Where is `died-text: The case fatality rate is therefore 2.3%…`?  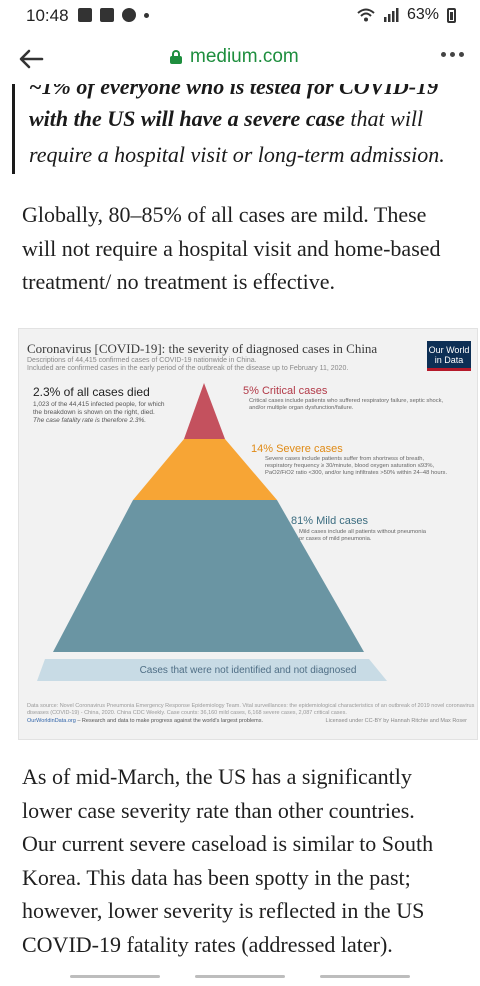
died-text: The case fatality rate is therefore 2.3%… is located at coordinates (90, 420).